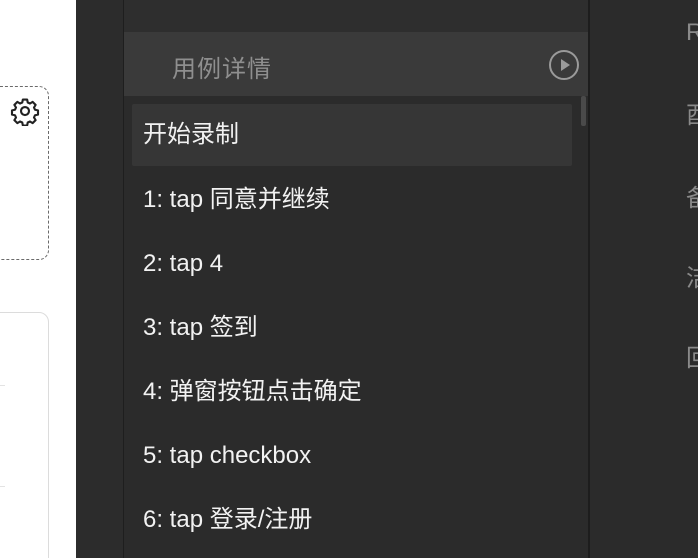 The image size is (698, 558). Describe the element at coordinates (25, 111) in the screenshot. I see `gear-icon` at that location.